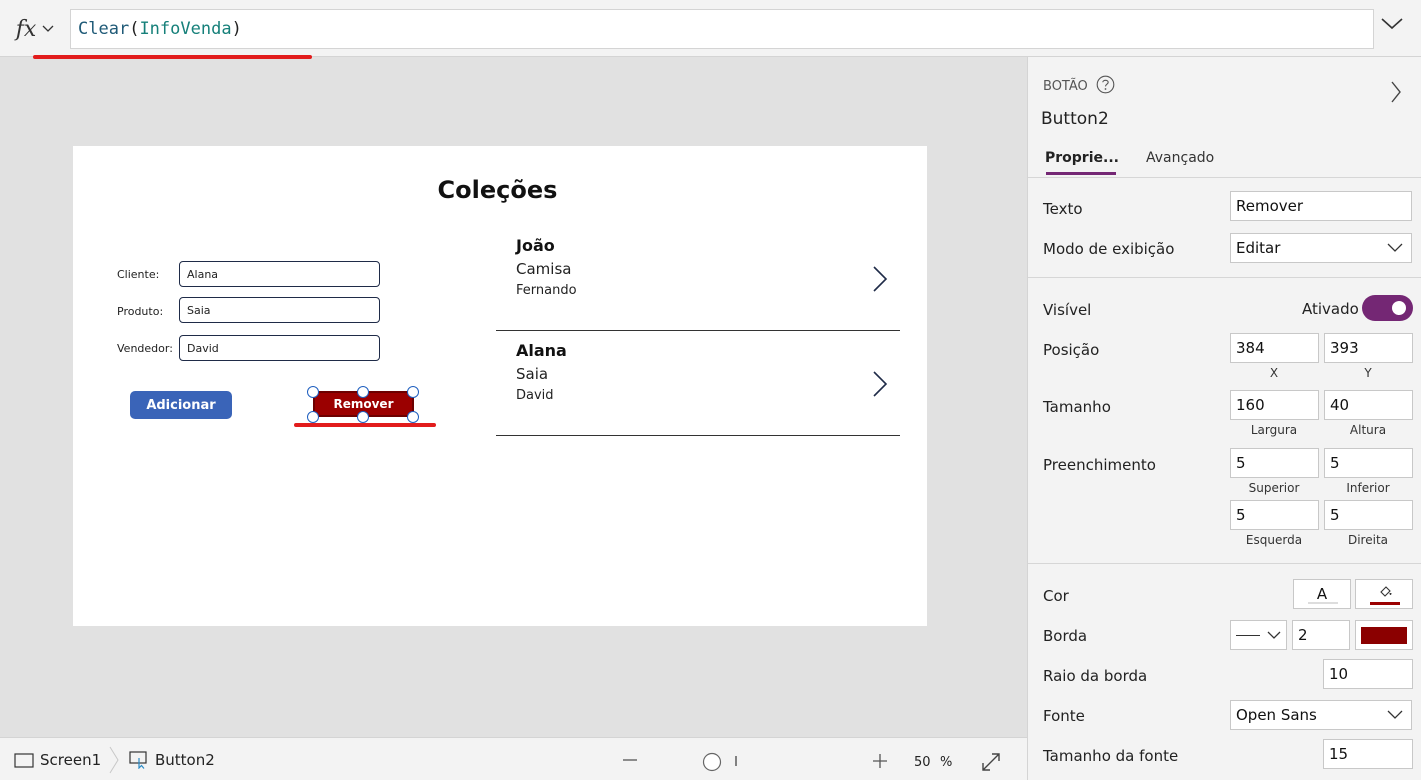 The height and width of the screenshot is (780, 1421). Describe the element at coordinates (1258, 248) in the screenshot. I see `modo-exibicao-value: Editar` at that location.